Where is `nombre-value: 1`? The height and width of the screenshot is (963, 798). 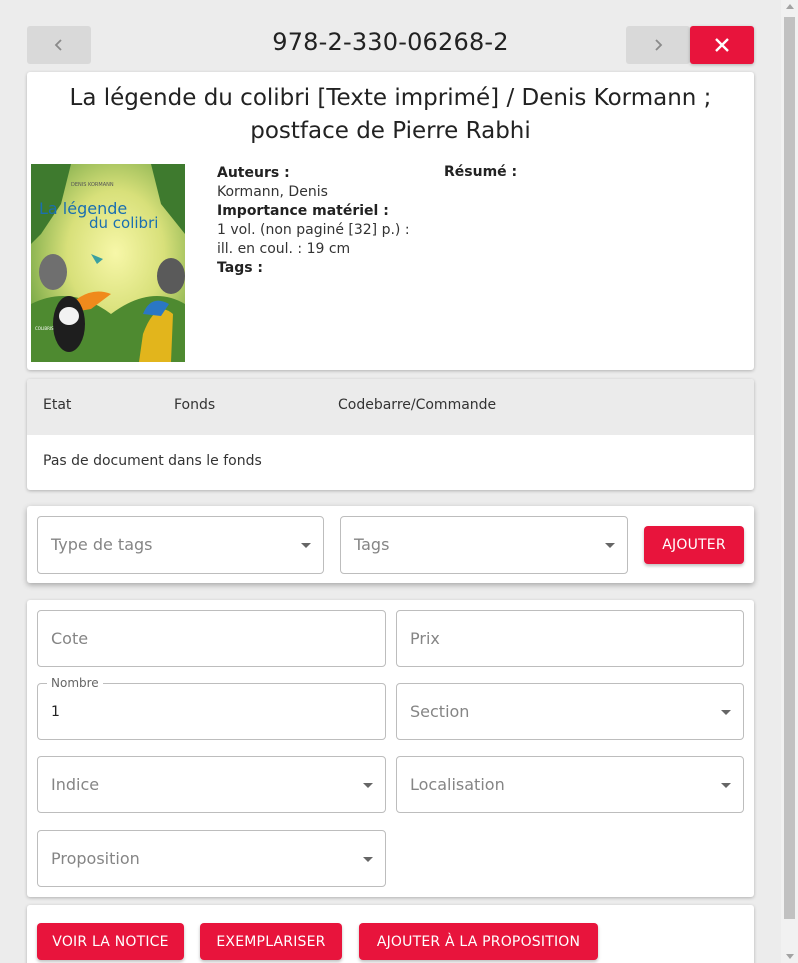
nombre-value: 1 is located at coordinates (55, 712).